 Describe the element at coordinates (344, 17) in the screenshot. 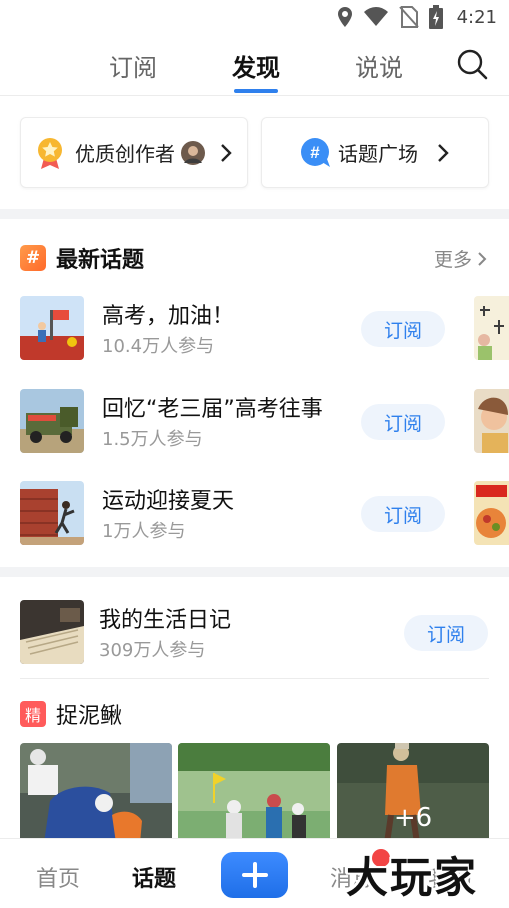

I see `location-icon` at that location.